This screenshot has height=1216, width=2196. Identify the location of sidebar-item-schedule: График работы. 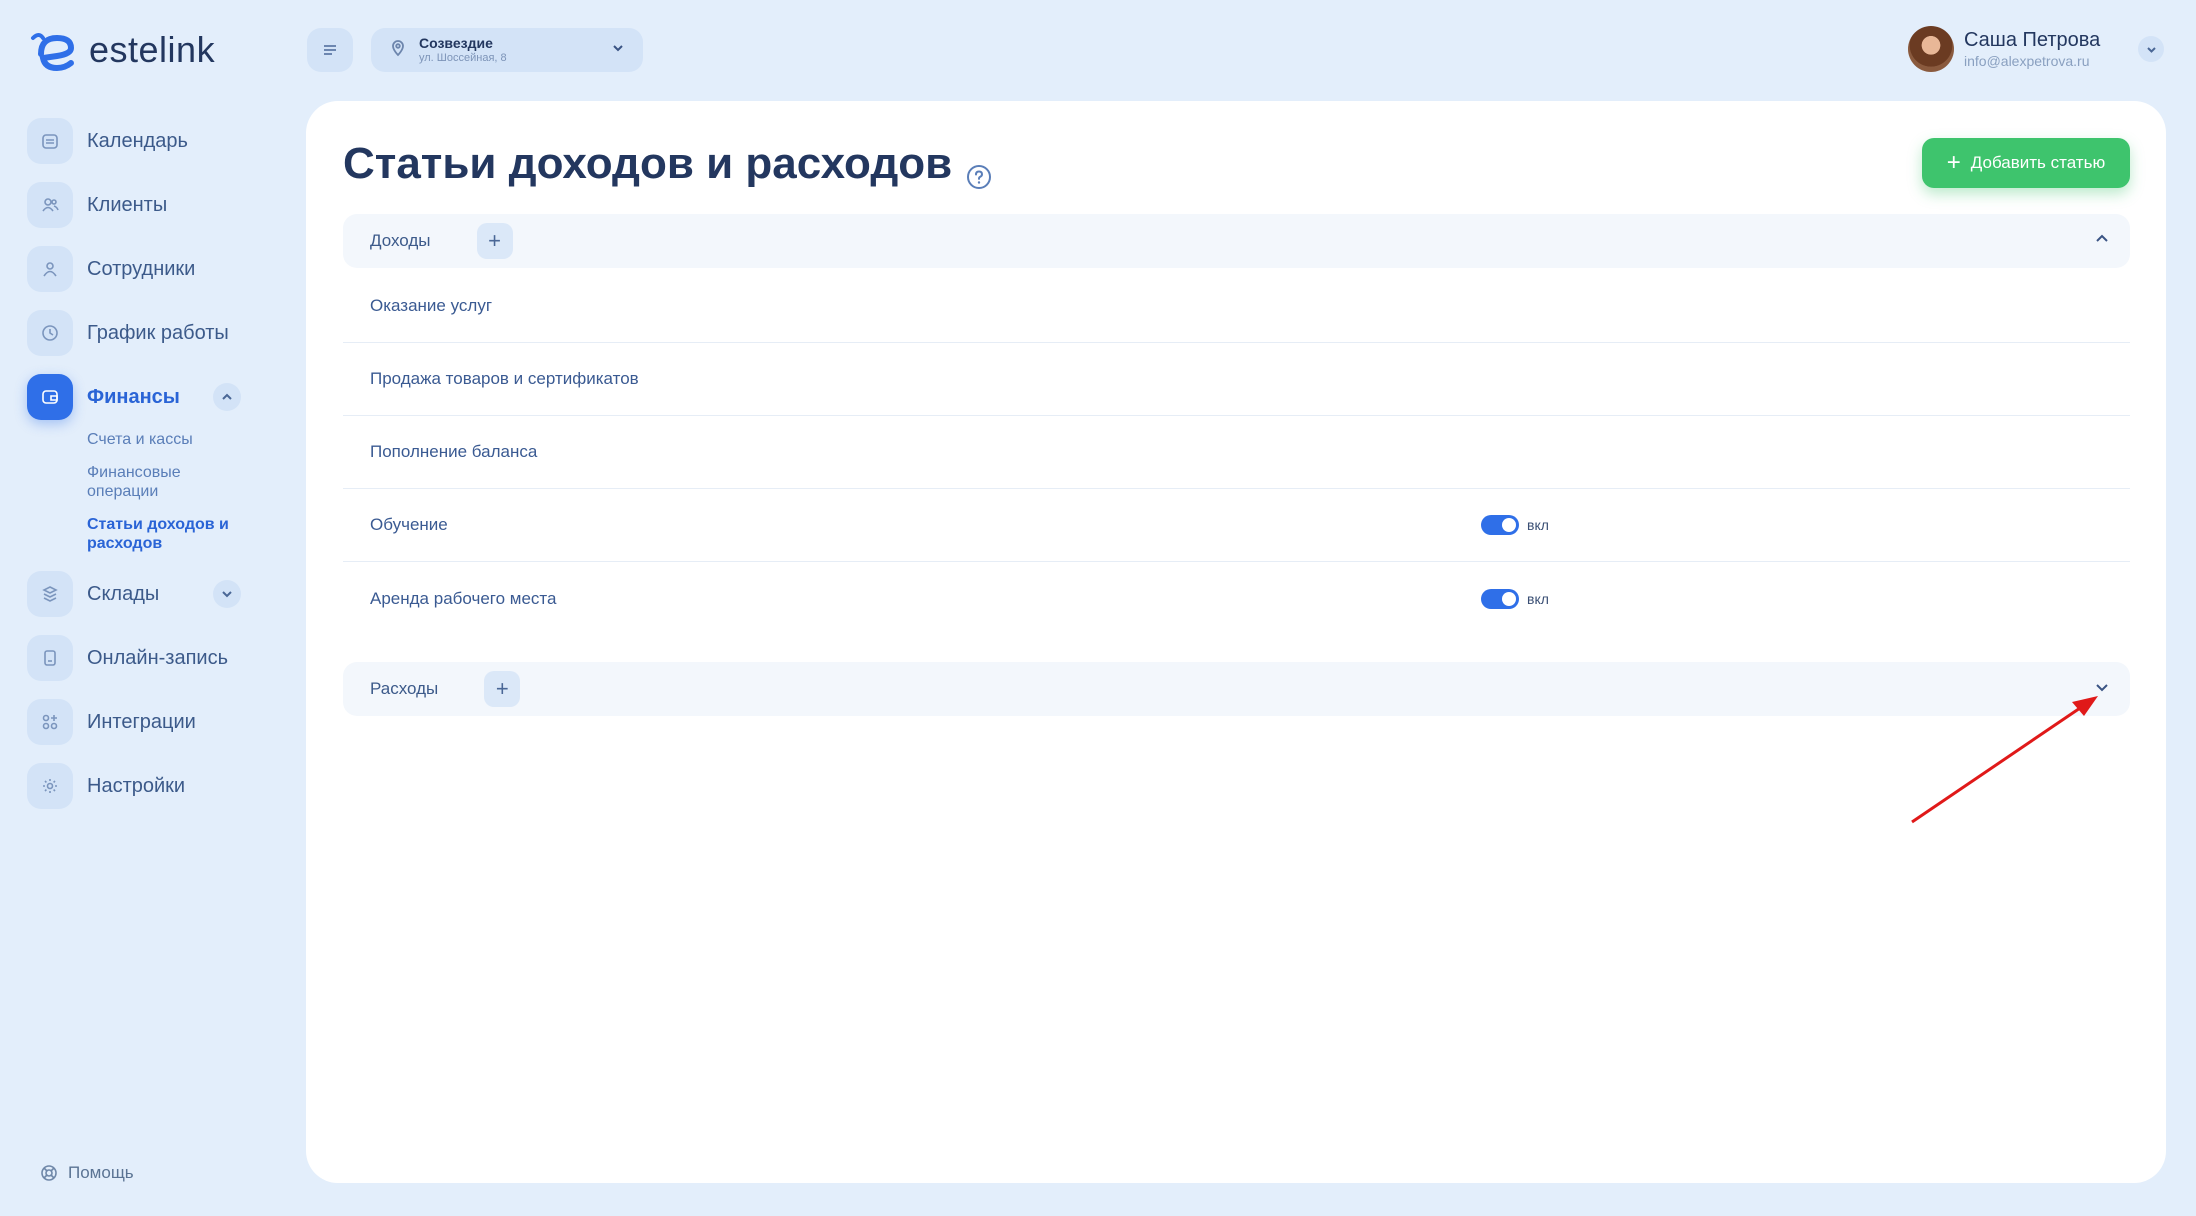
(137, 333).